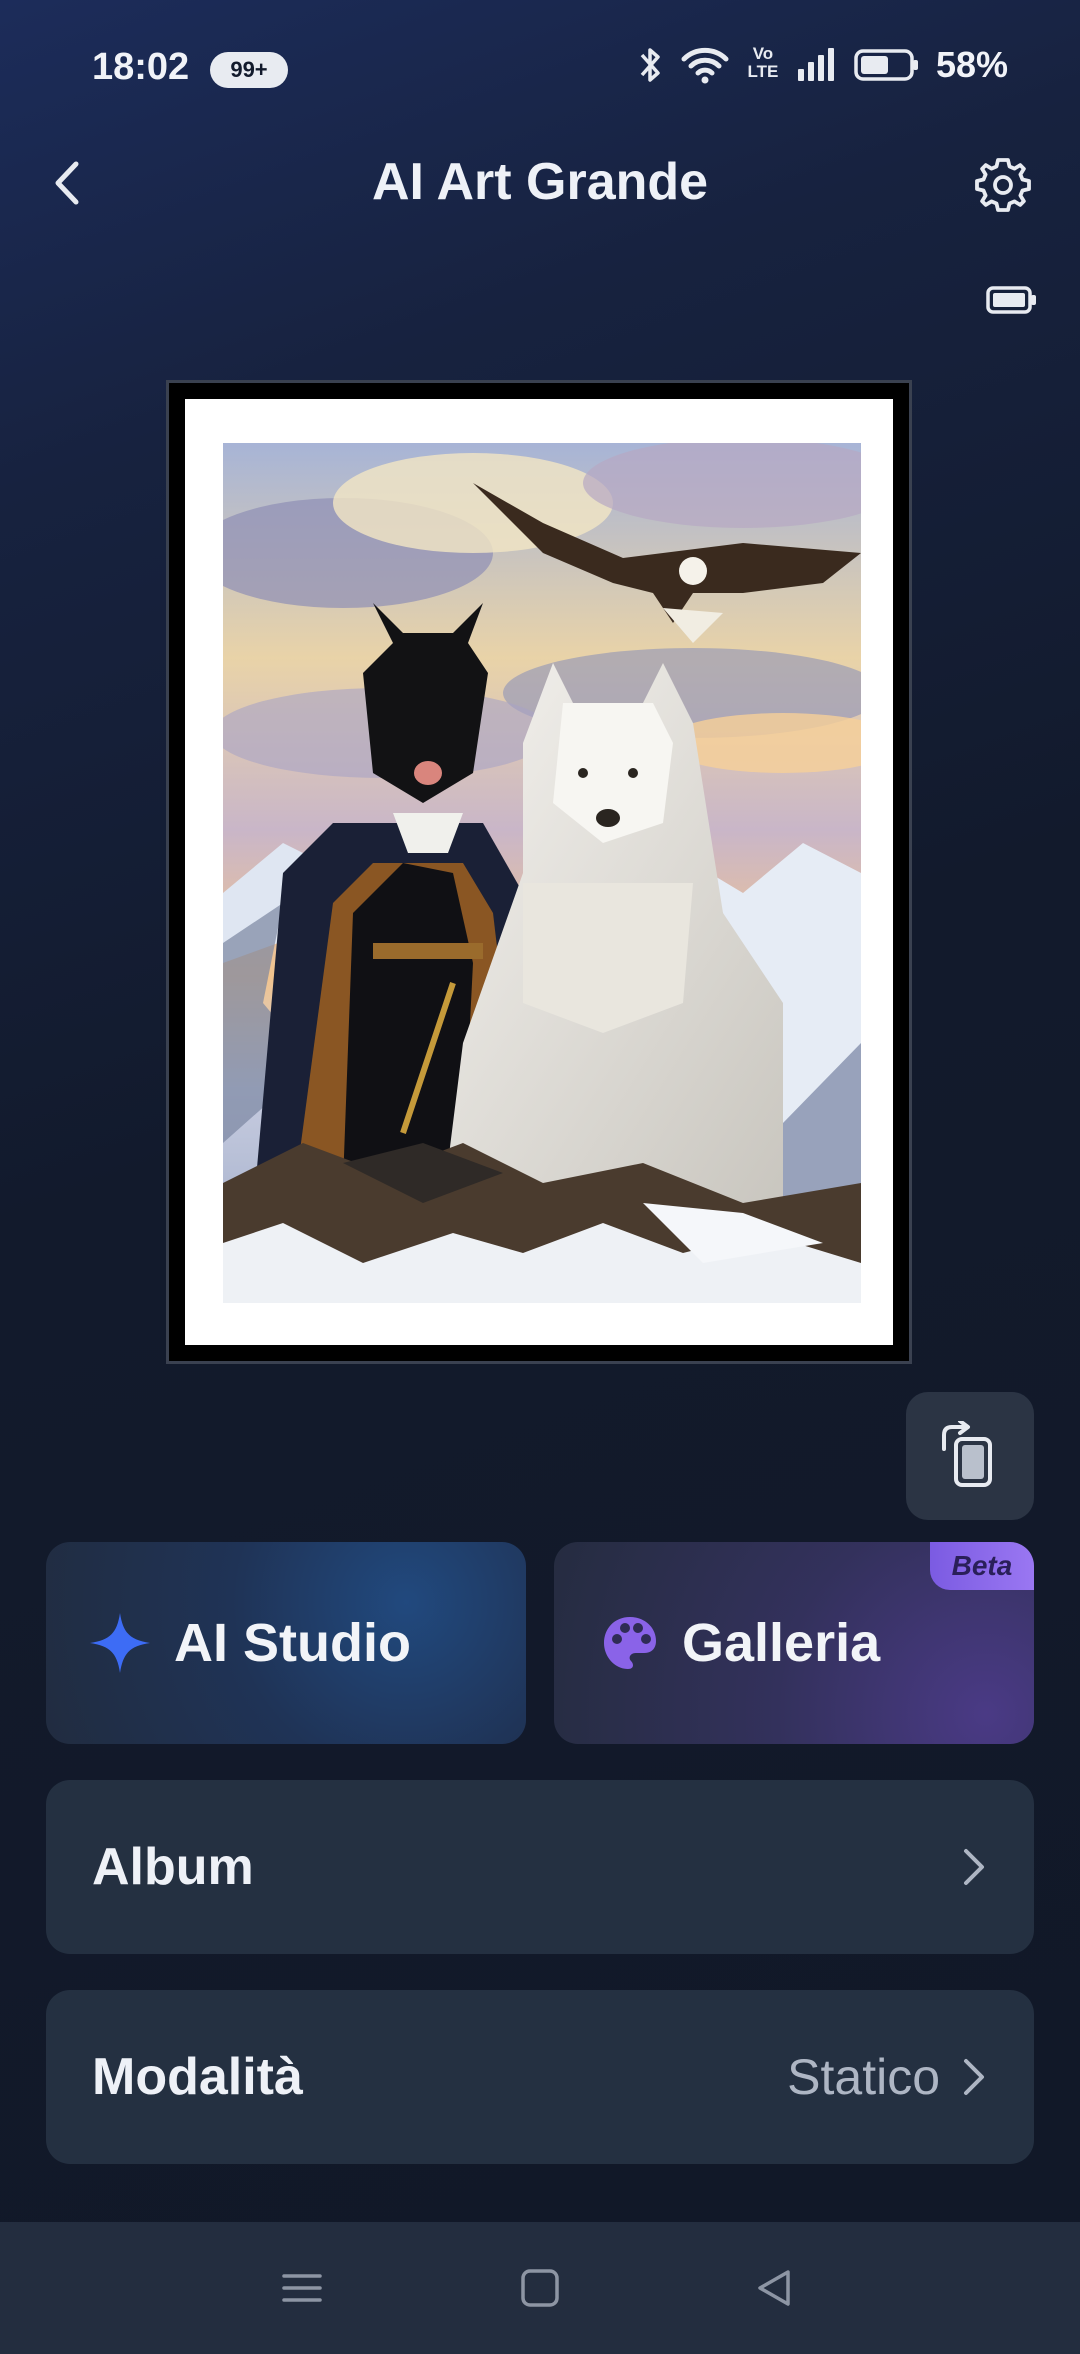 The image size is (1080, 2354). I want to click on bluetooth-icon, so click(651, 65).